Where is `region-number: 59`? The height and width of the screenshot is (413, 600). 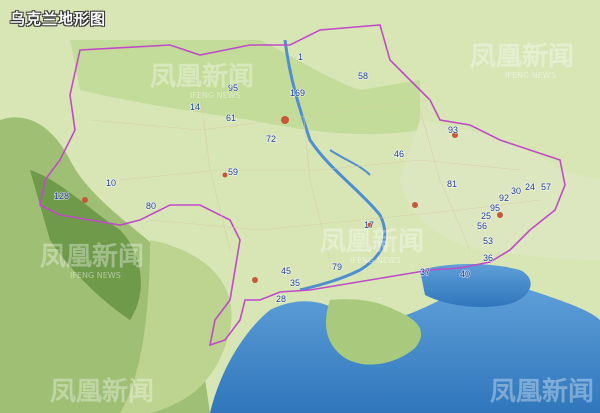 region-number: 59 is located at coordinates (233, 172).